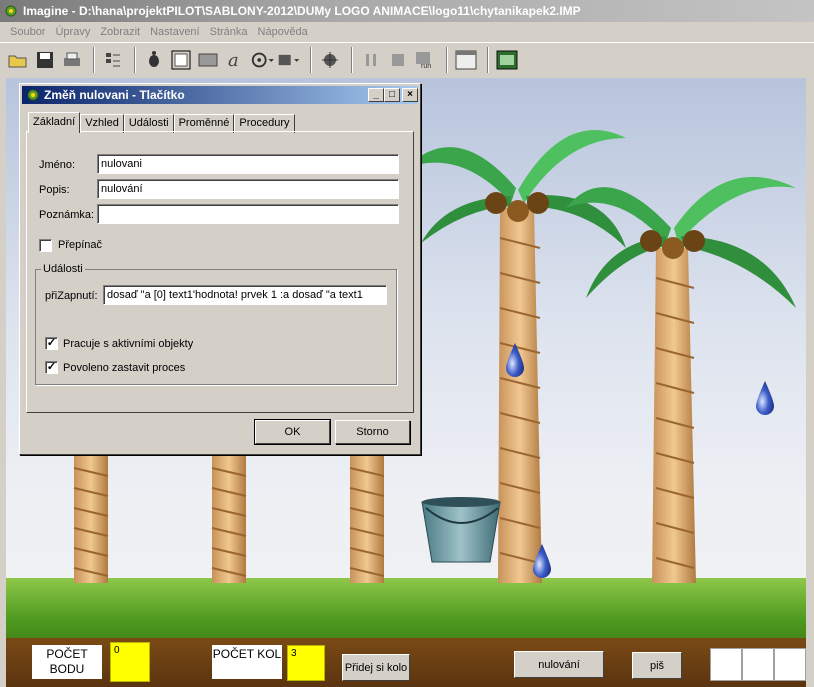 The image size is (814, 687). What do you see at coordinates (507, 60) in the screenshot?
I see `screen-icon` at bounding box center [507, 60].